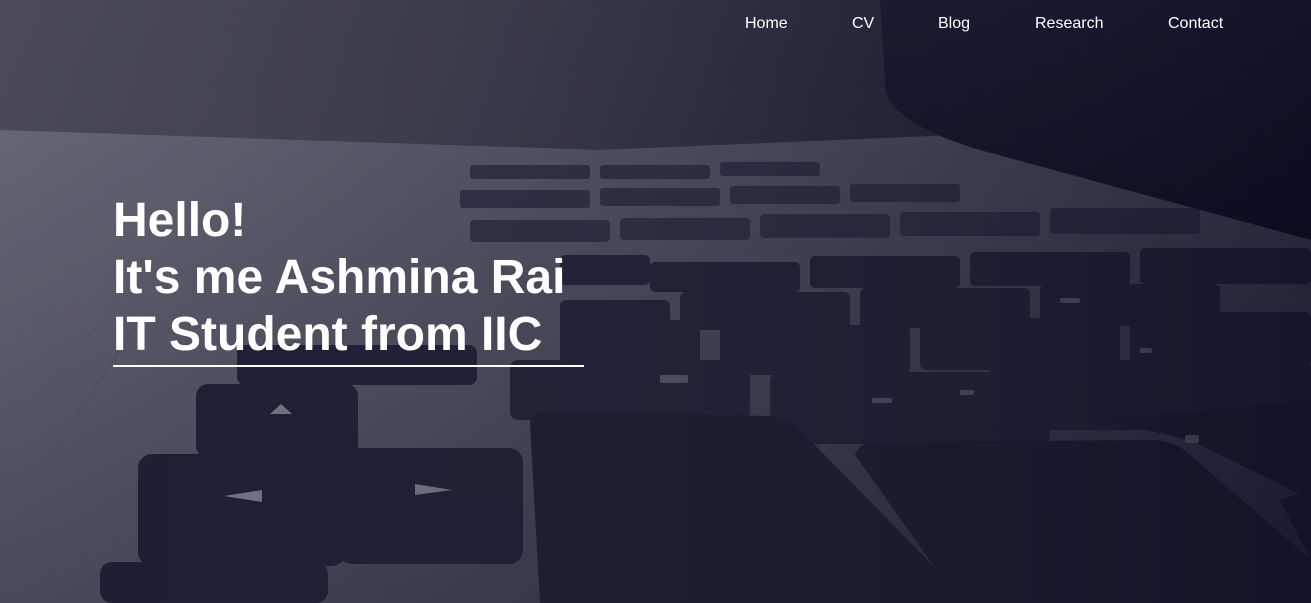  I want to click on nav-link-cv: CV, so click(863, 24).